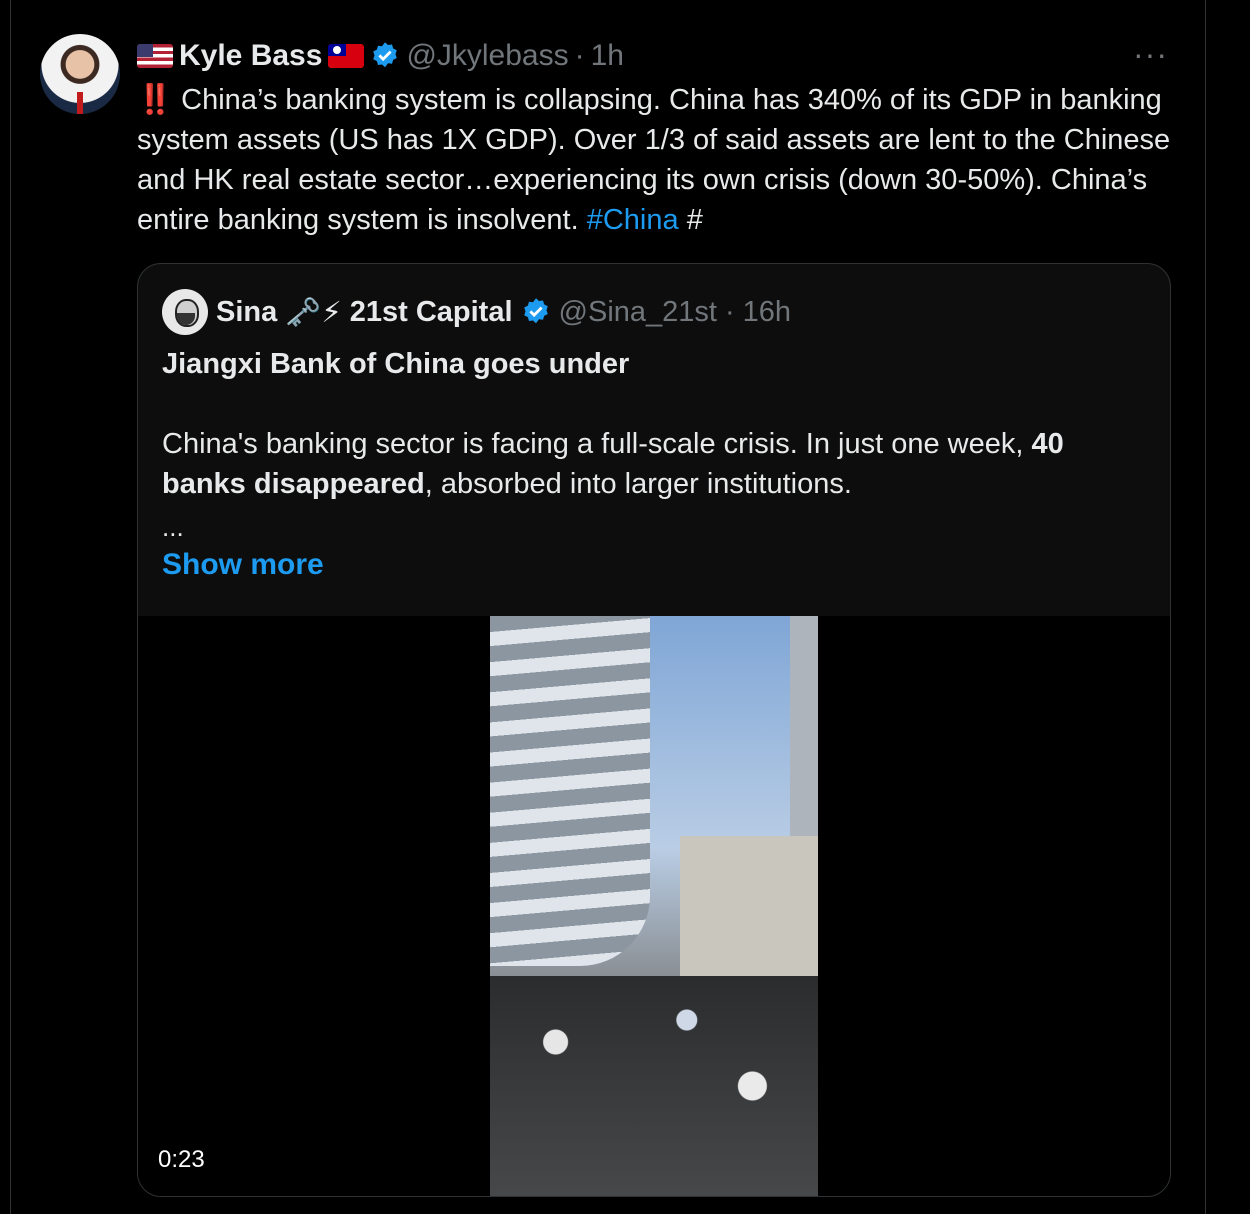 The image size is (1250, 1214). Describe the element at coordinates (694, 220) in the screenshot. I see `tweet-trailing: #` at that location.